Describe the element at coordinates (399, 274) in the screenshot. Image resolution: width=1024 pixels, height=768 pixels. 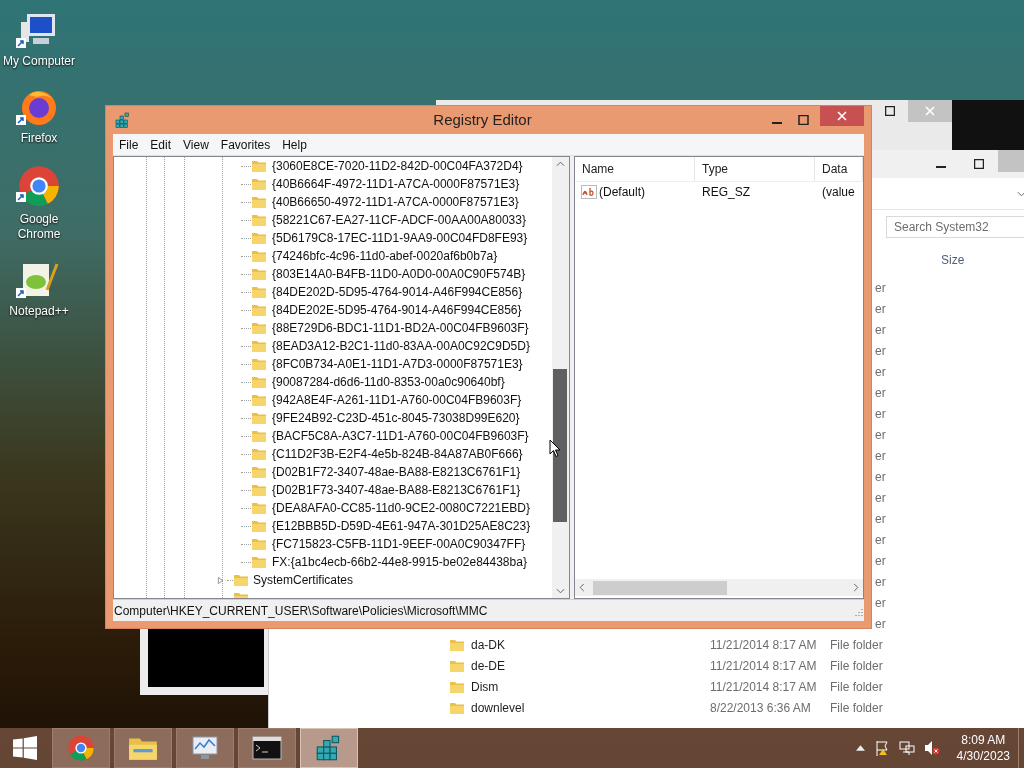
I see `tree-item: {803E14A0-B4FB-11D0-A0D0-00A0C90F574B}` at that location.